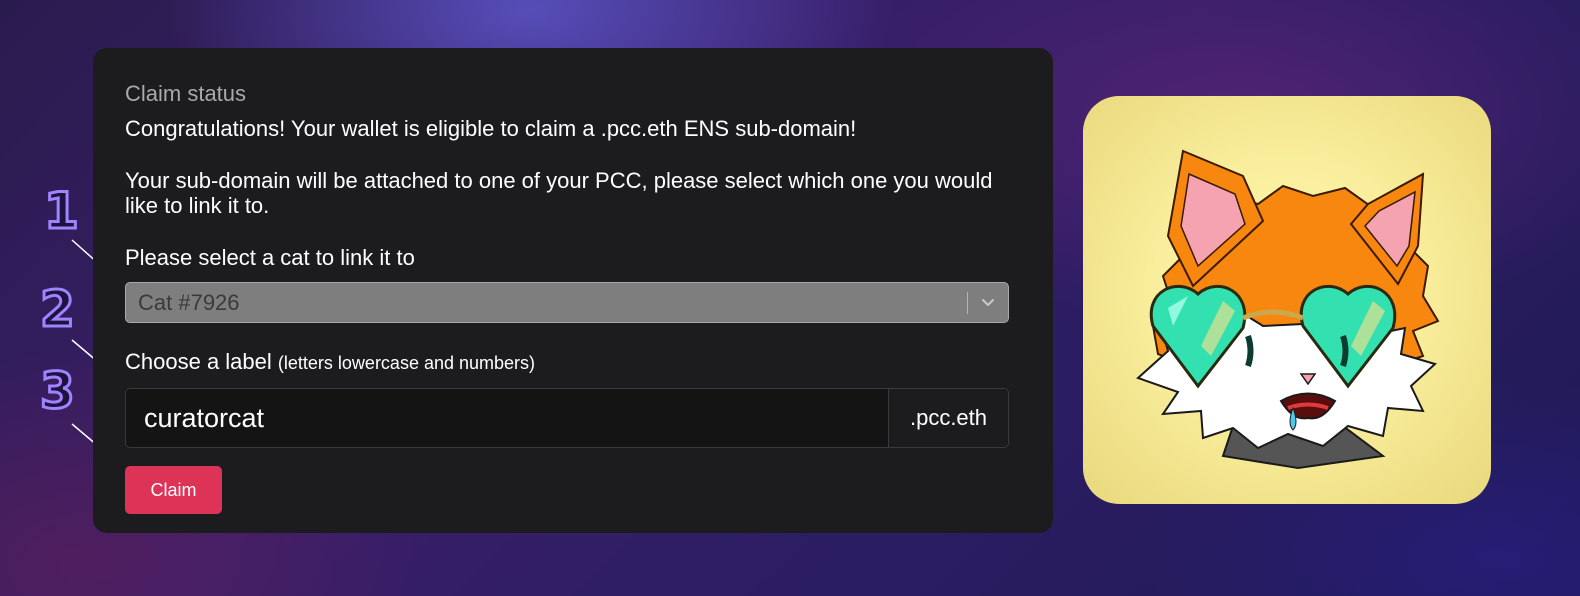  I want to click on cat-select: Cat #7926, so click(567, 302).